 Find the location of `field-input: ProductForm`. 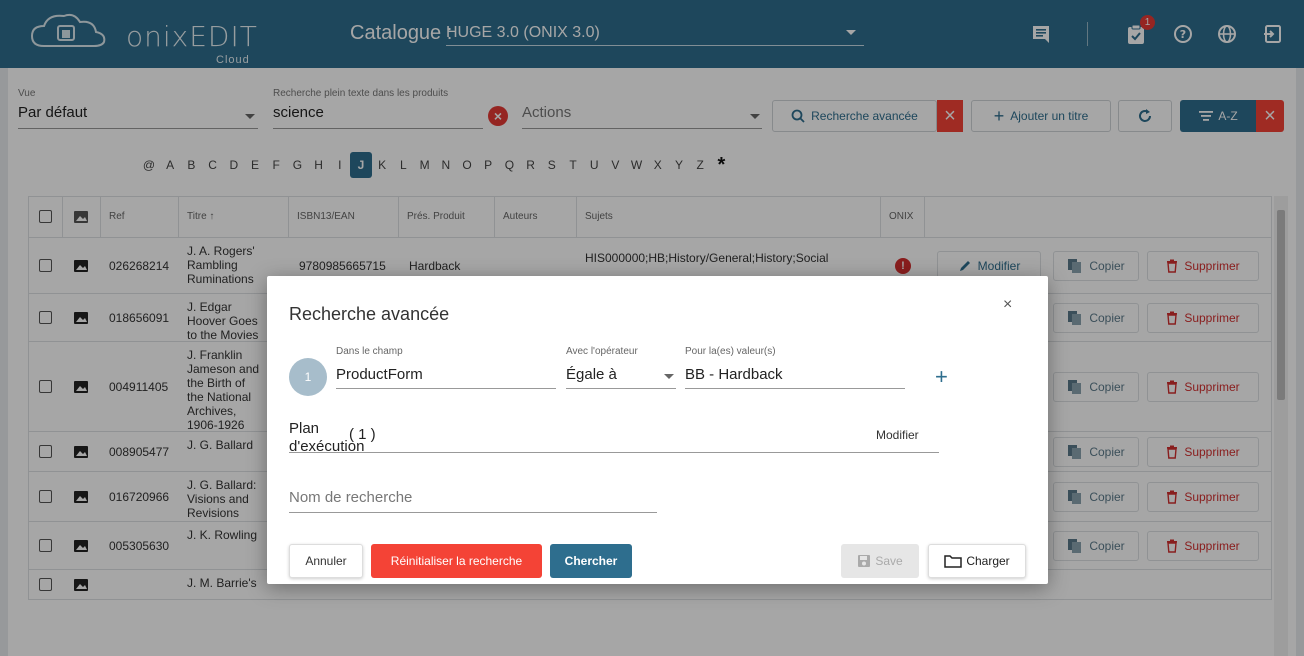

field-input: ProductForm is located at coordinates (379, 374).